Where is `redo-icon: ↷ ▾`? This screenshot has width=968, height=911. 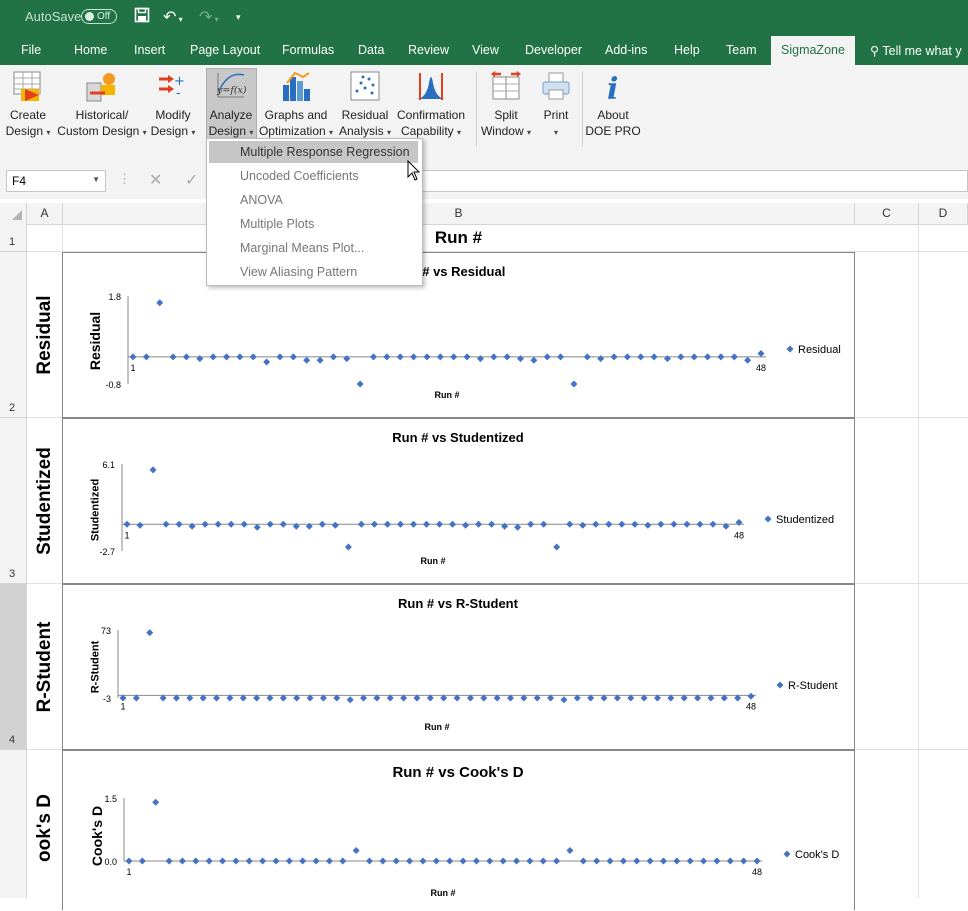
redo-icon: ↷ ▾ is located at coordinates (209, 17).